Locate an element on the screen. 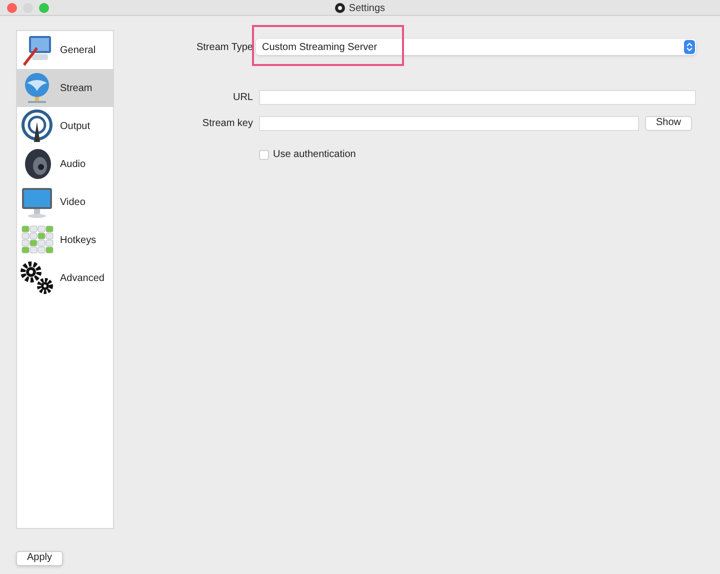  zoom-window-button is located at coordinates (44, 7).